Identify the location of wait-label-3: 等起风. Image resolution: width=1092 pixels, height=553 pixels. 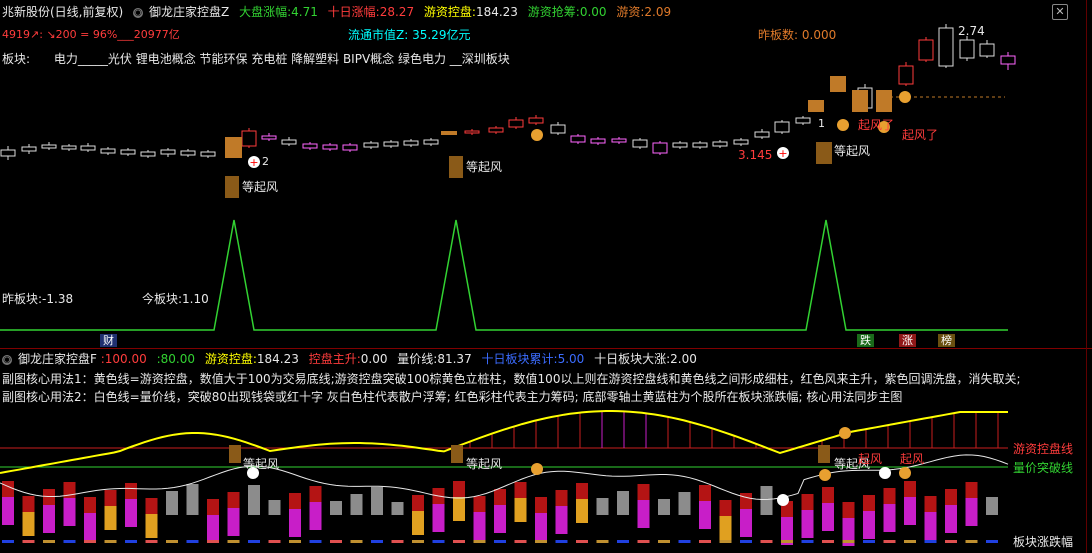
(852, 151).